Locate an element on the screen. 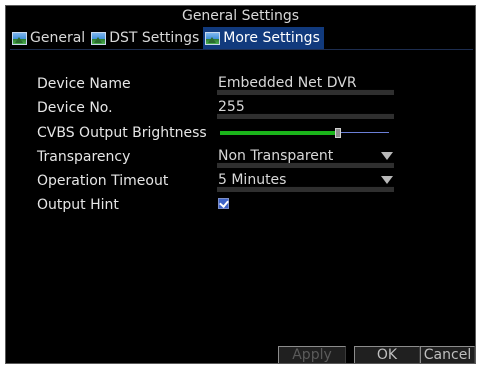 The width and height of the screenshot is (478, 365). slider-handle is located at coordinates (338, 133).